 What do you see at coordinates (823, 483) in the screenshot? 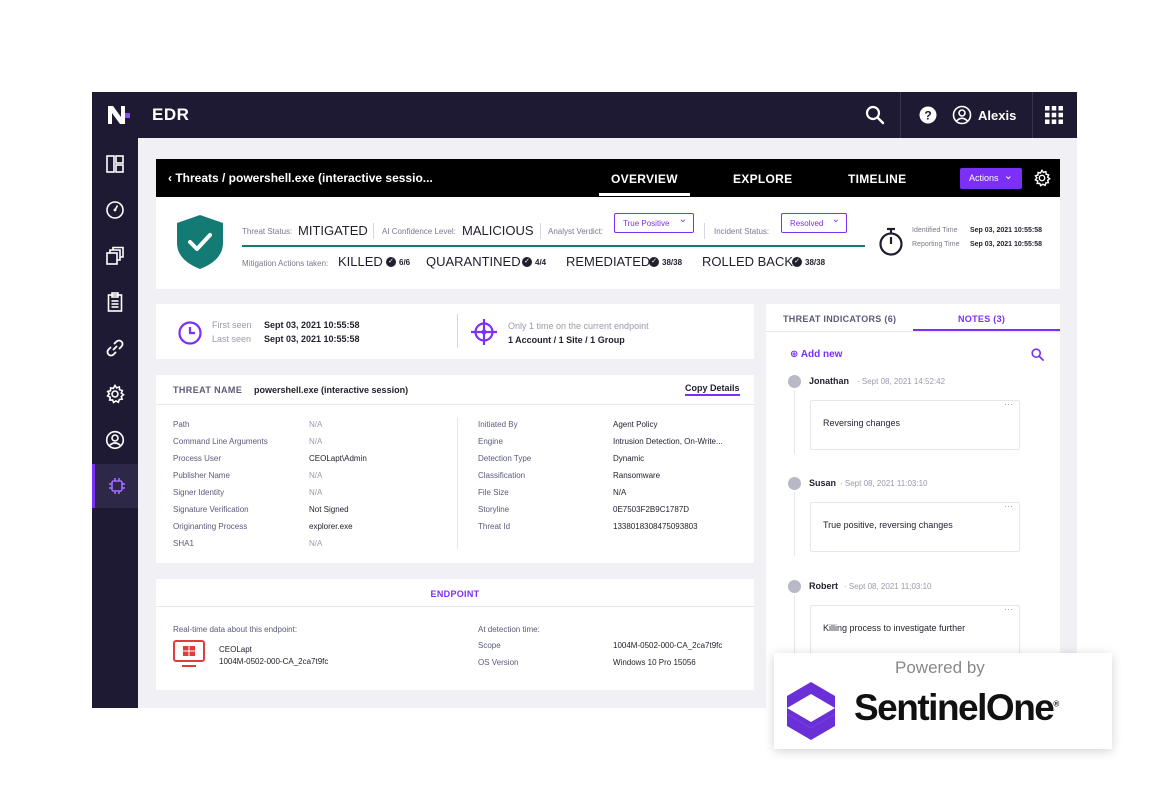
I see `note-author: Susan` at bounding box center [823, 483].